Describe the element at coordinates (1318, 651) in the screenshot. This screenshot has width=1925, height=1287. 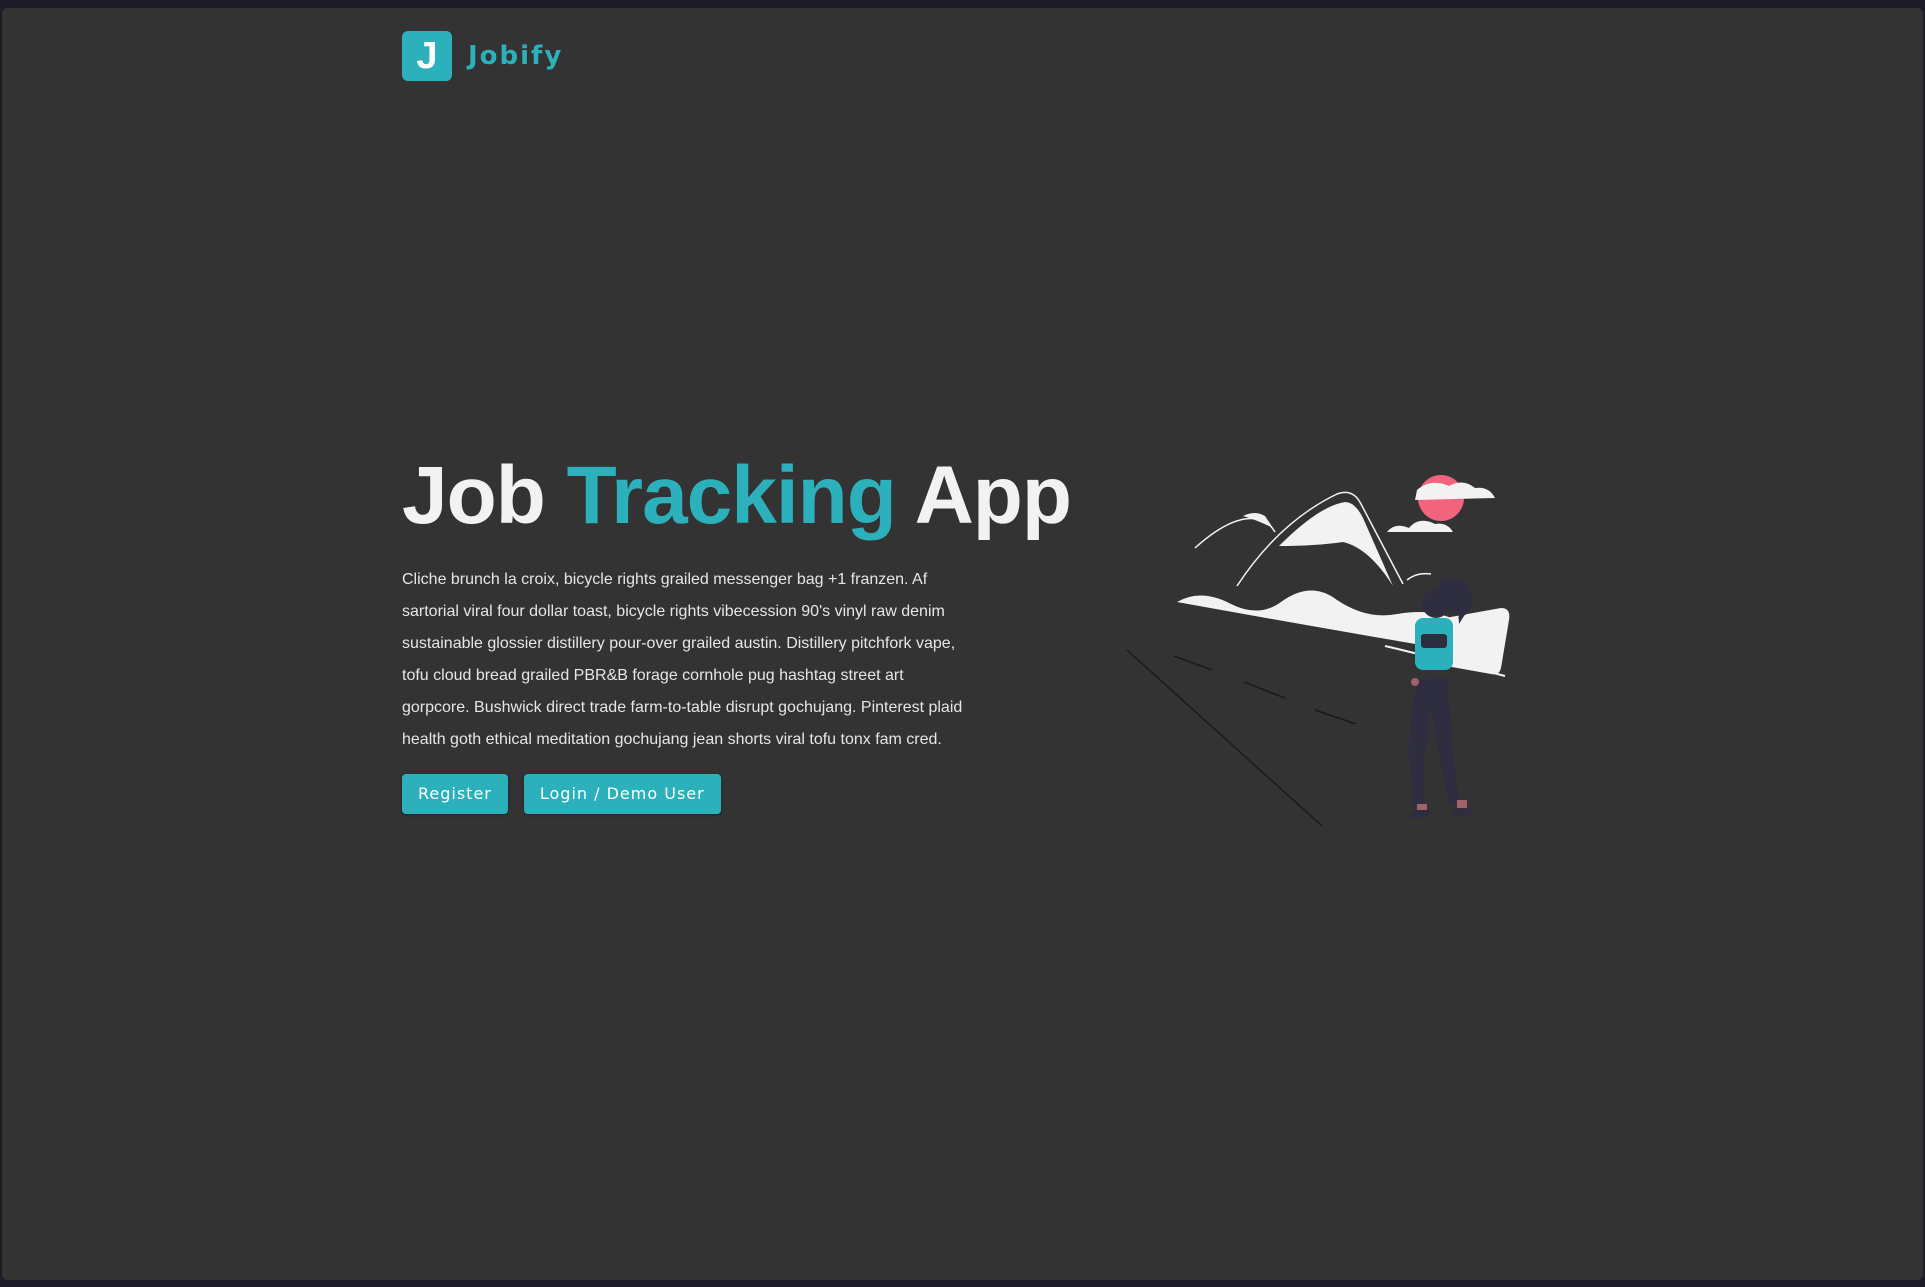
I see `hiker-mountains-illustration` at that location.